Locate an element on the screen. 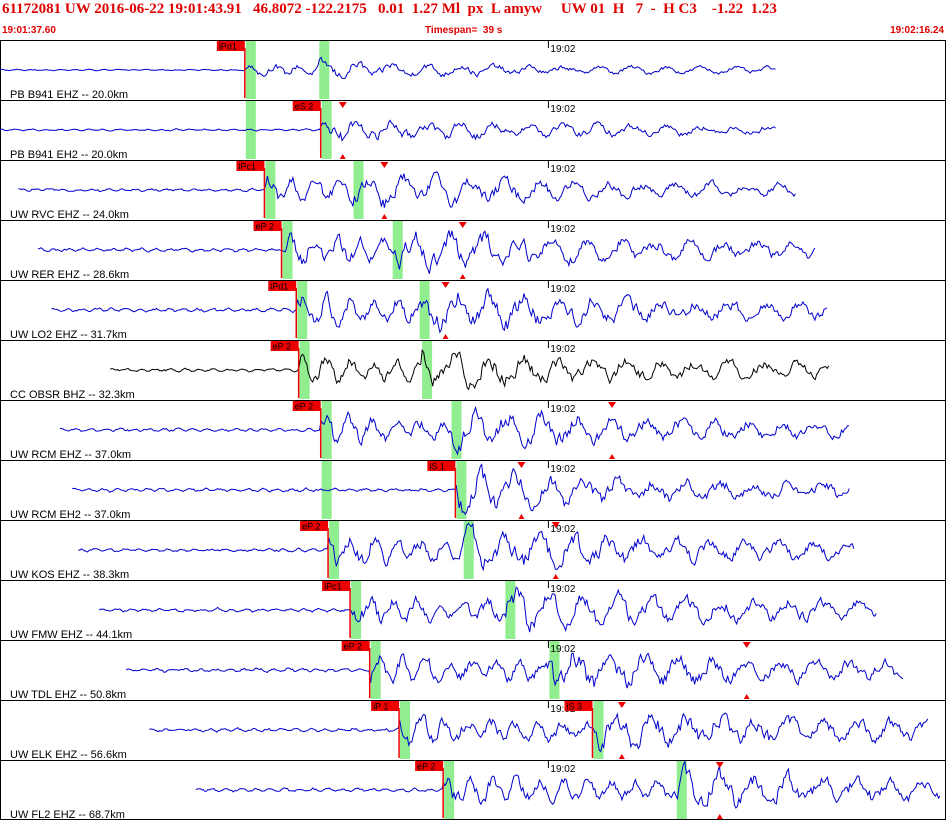  timespan-label: Timespan= 39 s is located at coordinates (464, 30).